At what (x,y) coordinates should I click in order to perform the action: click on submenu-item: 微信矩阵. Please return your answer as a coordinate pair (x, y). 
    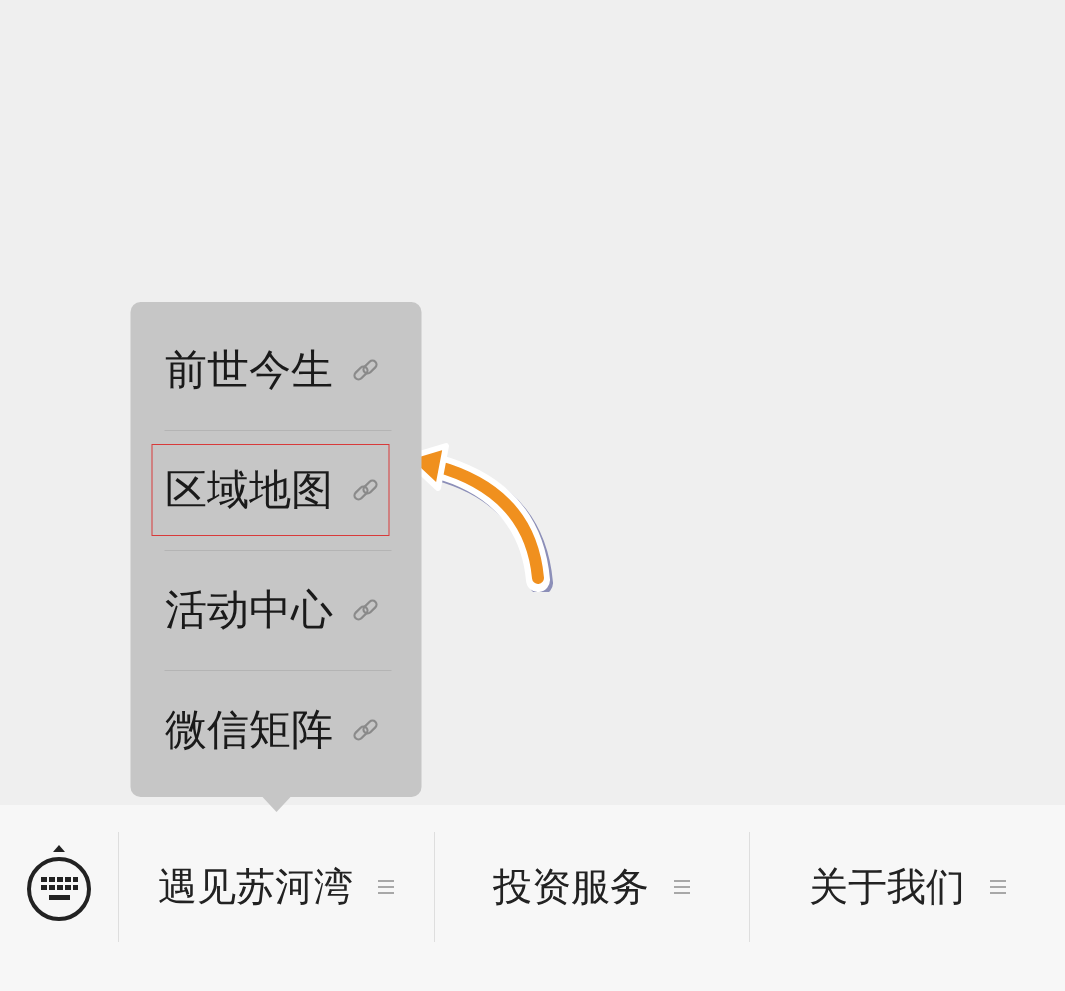
    Looking at the image, I should click on (270, 730).